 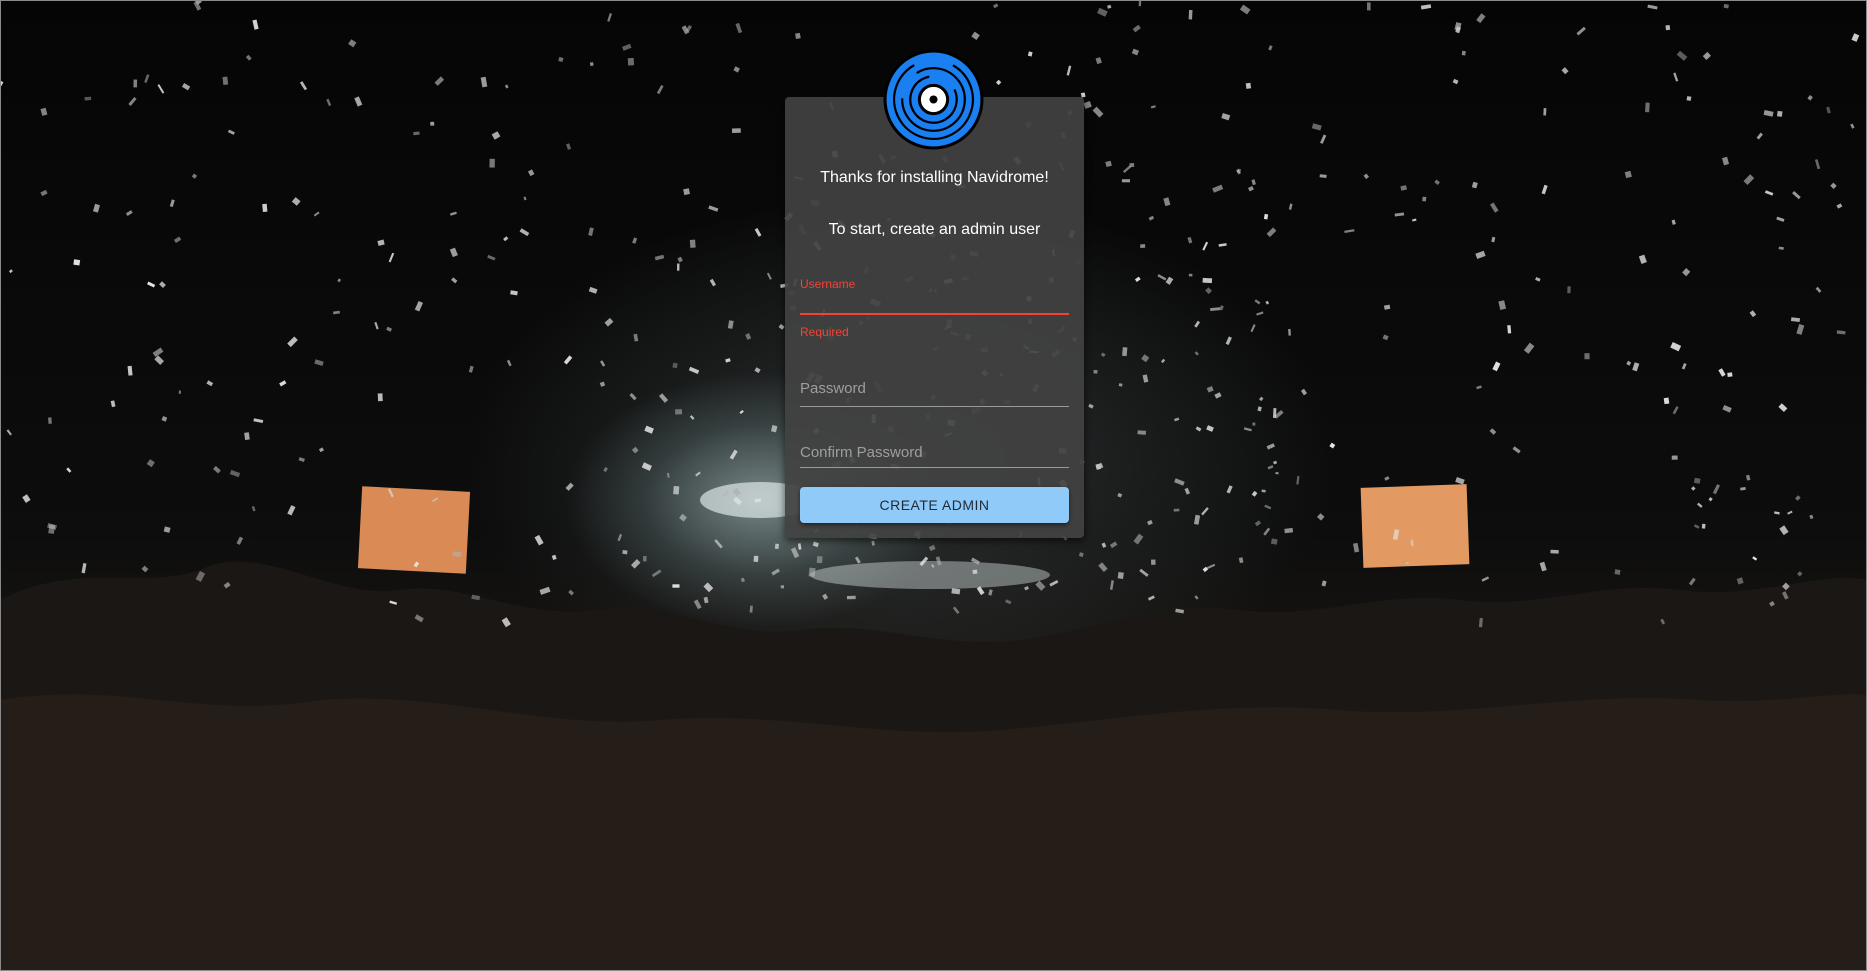 What do you see at coordinates (934, 308) in the screenshot?
I see `username-field: Username Required` at bounding box center [934, 308].